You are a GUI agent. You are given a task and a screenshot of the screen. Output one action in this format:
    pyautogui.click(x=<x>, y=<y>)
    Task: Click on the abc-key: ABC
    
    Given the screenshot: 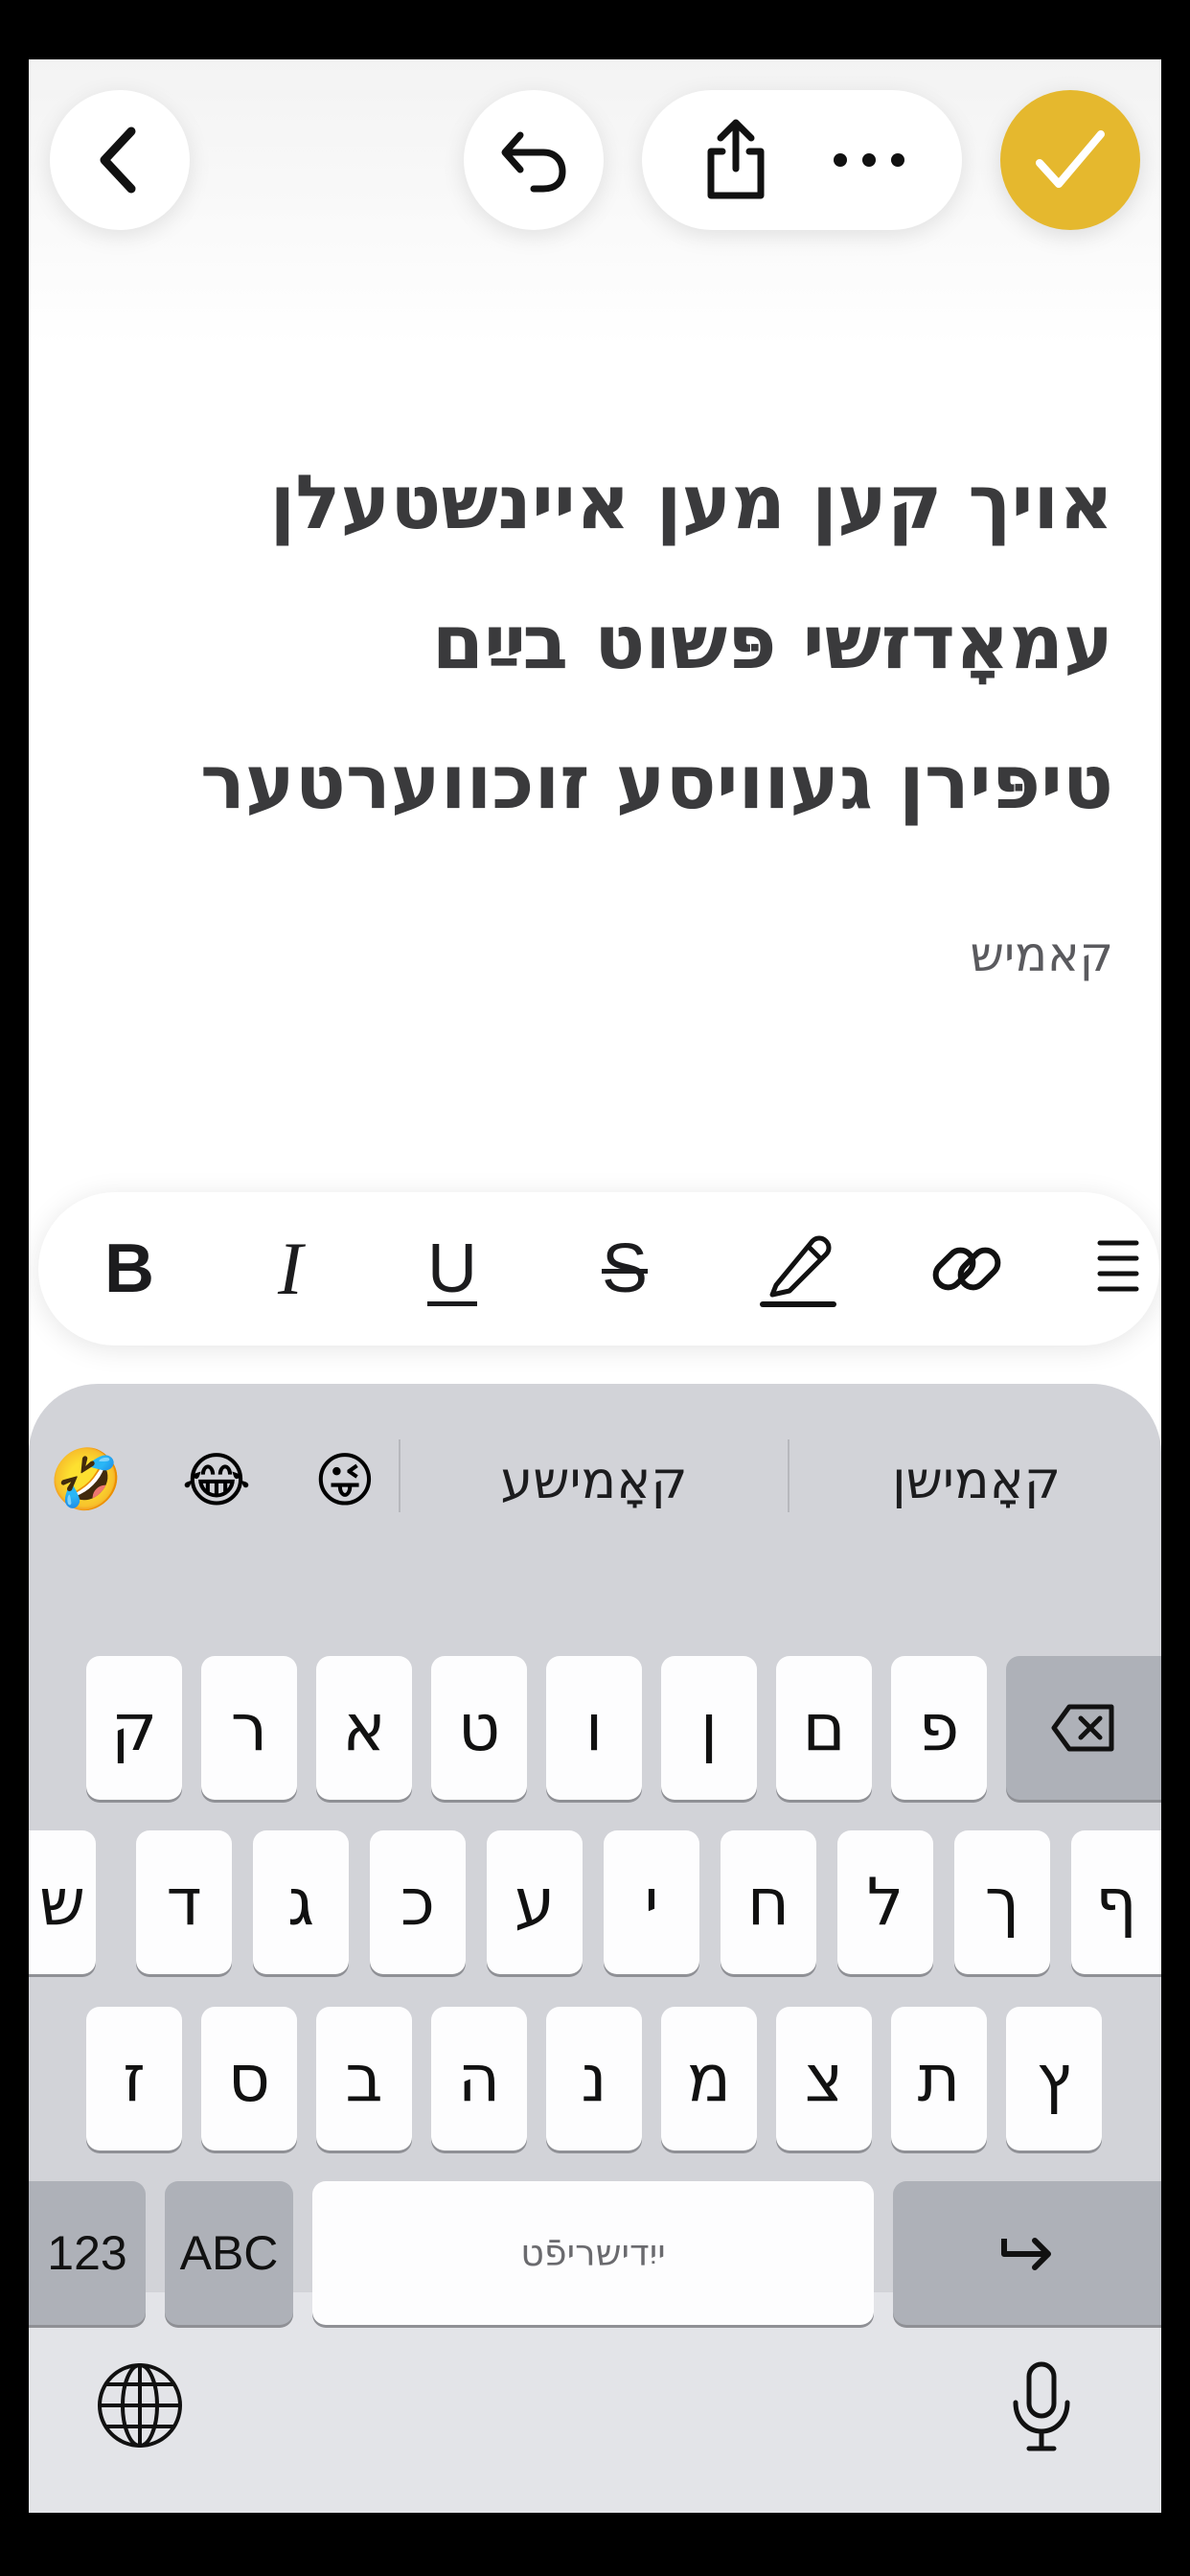 What is the action you would take?
    pyautogui.click(x=229, y=2253)
    